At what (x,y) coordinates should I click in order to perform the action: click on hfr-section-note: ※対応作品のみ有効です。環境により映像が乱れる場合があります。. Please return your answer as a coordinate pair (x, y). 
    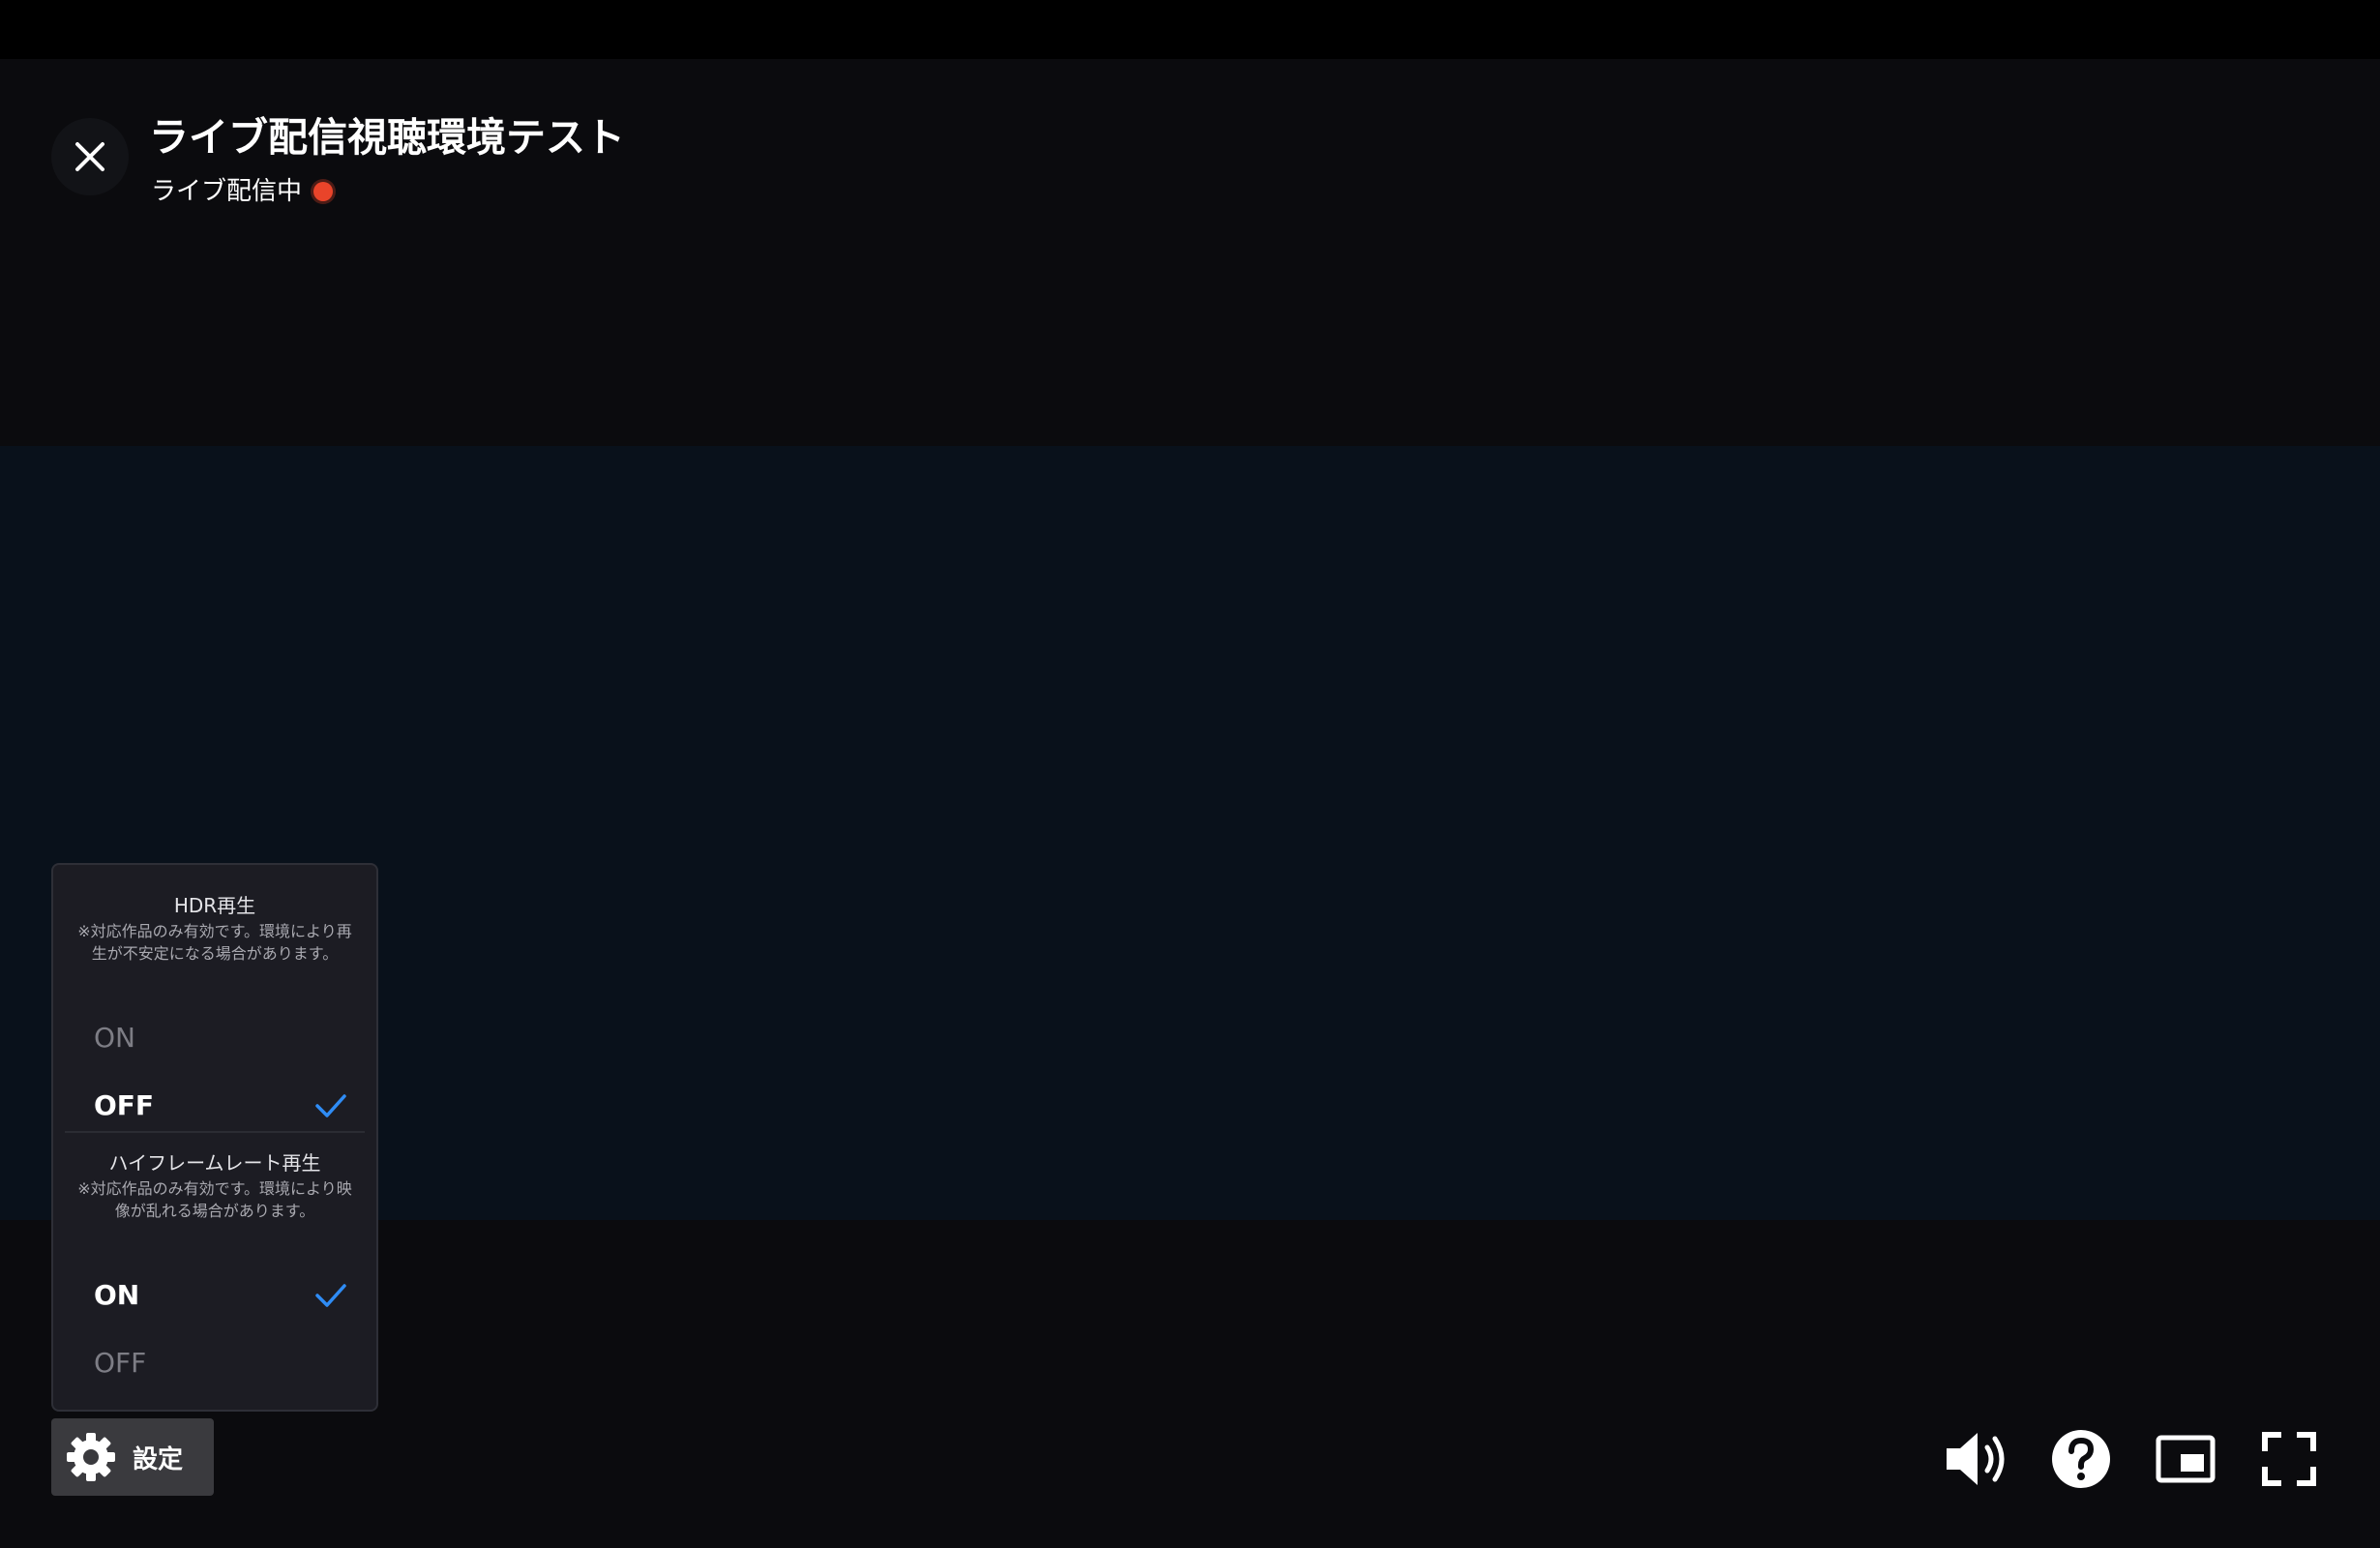
    Looking at the image, I should click on (215, 1199).